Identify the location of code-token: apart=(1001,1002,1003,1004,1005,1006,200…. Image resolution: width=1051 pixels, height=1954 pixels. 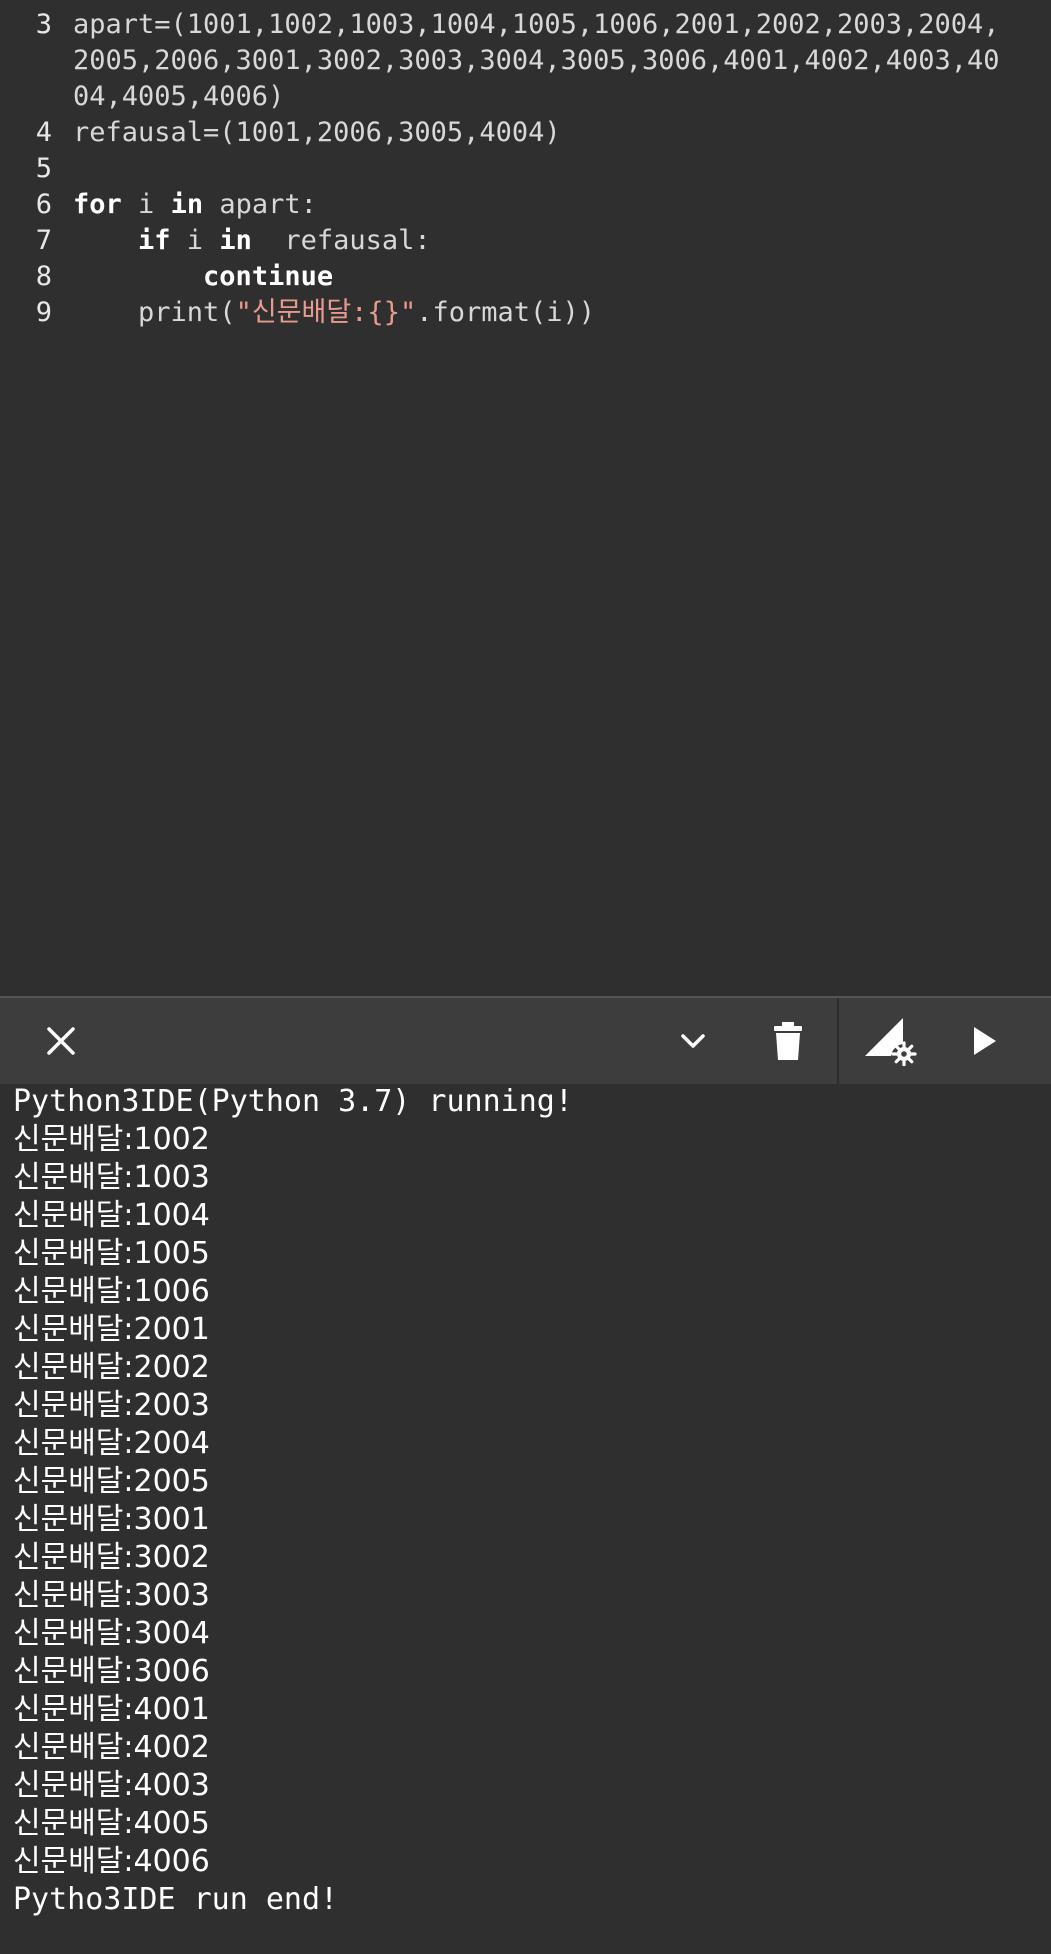
(536, 24).